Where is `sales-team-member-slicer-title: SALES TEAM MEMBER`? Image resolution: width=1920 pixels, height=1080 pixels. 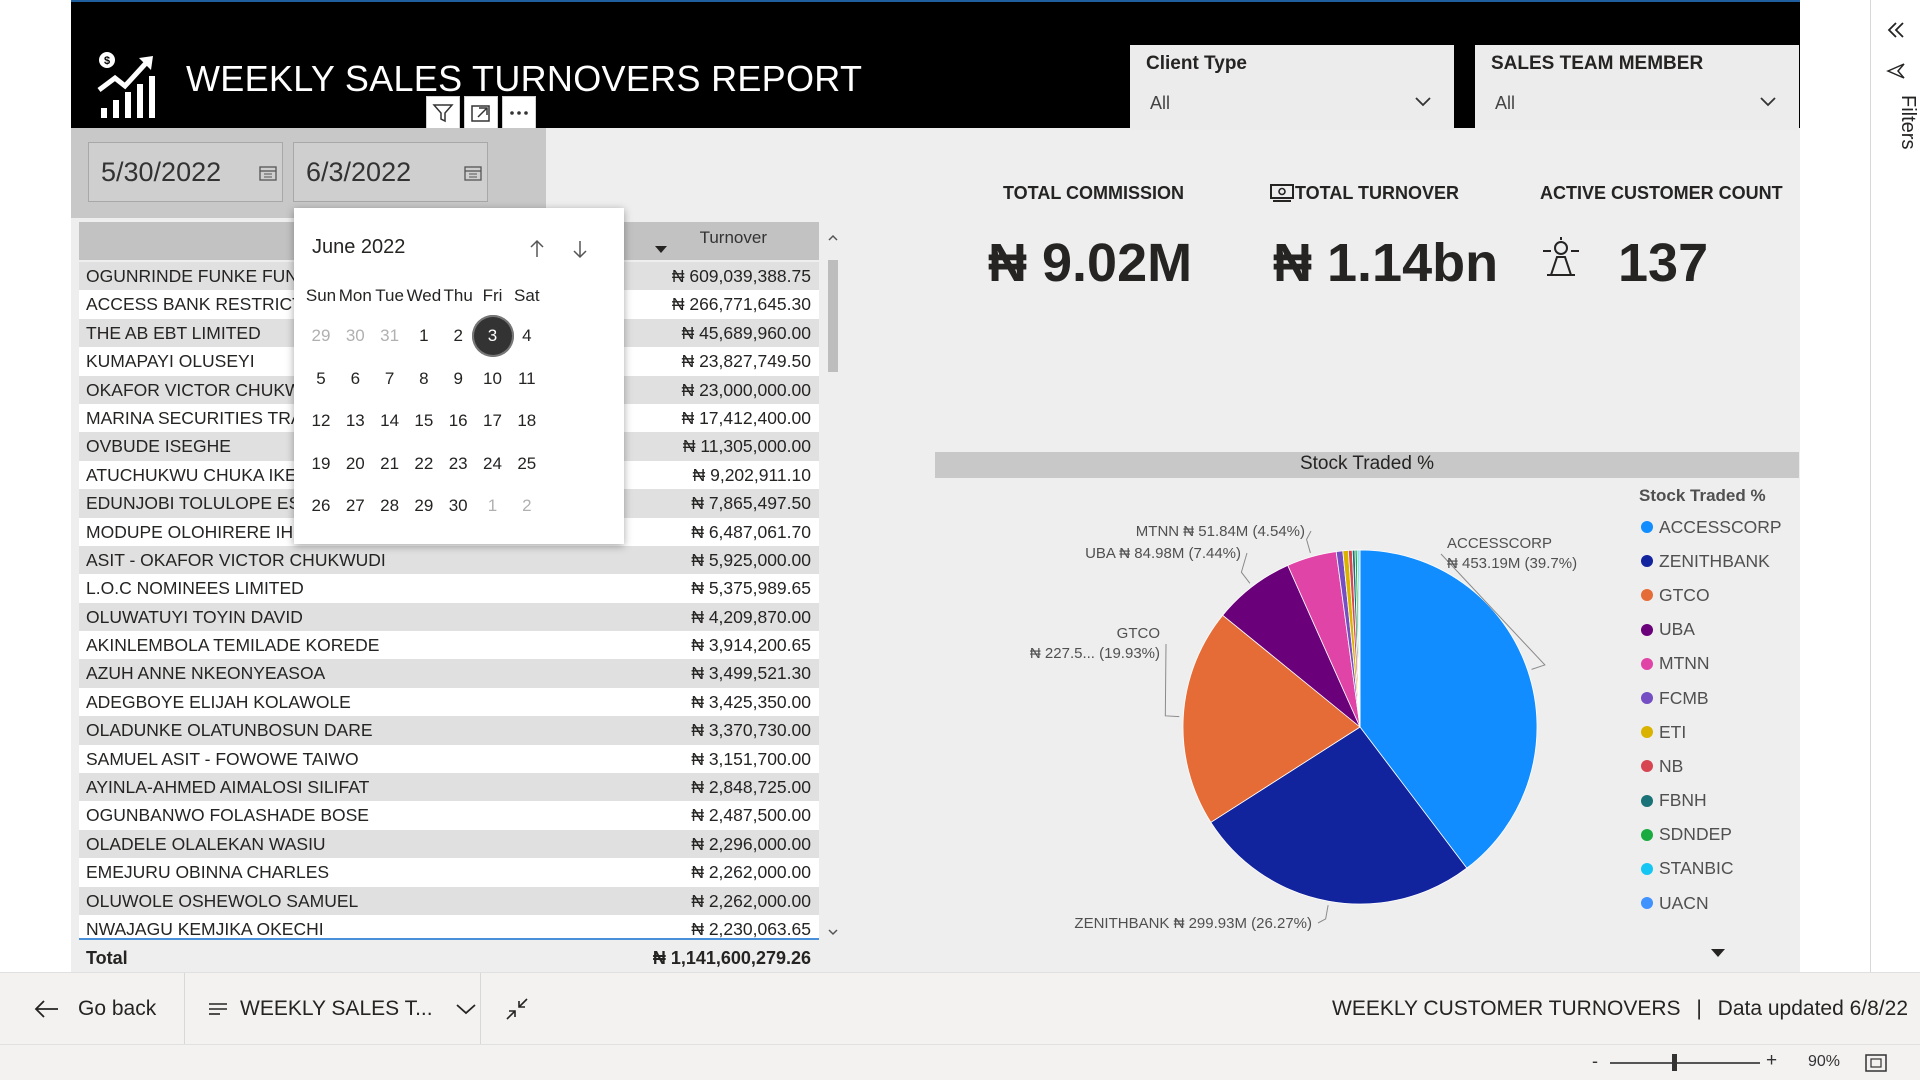 sales-team-member-slicer-title: SALES TEAM MEMBER is located at coordinates (1597, 63).